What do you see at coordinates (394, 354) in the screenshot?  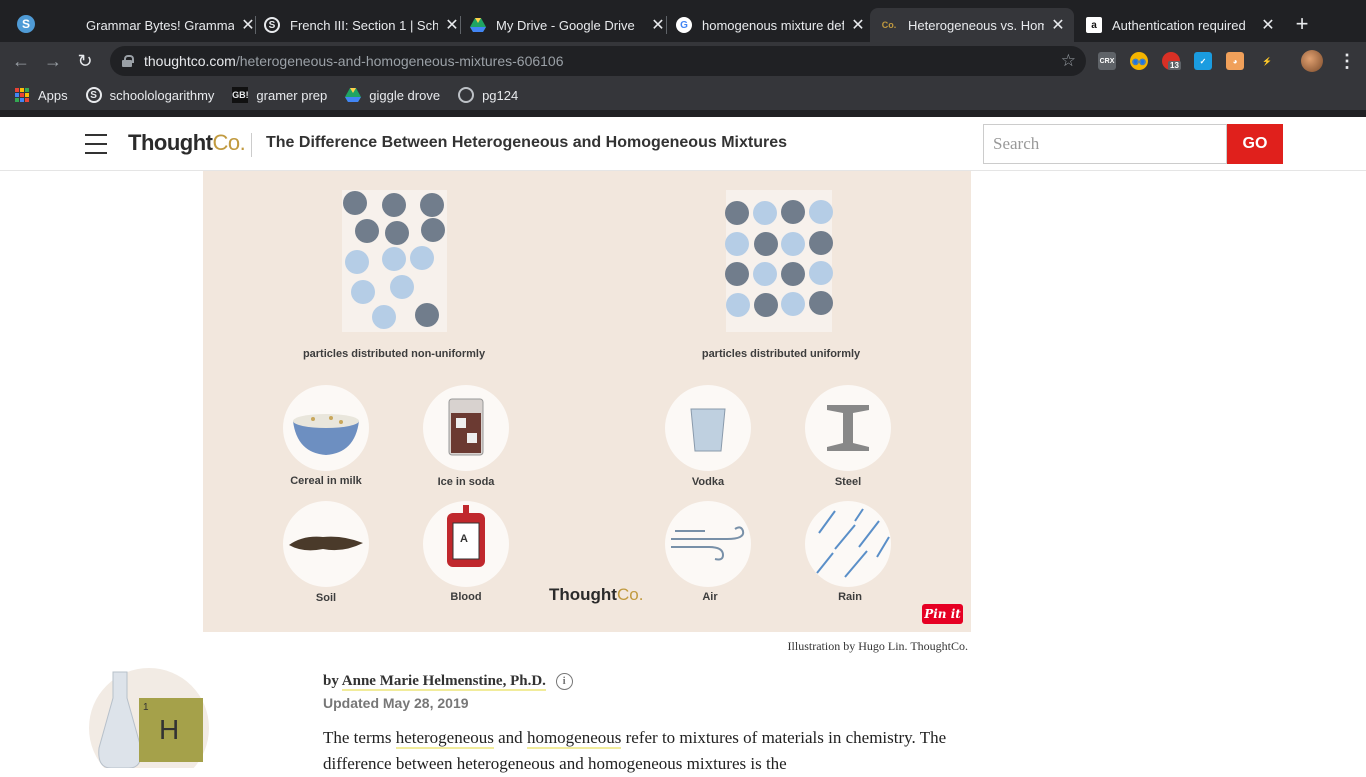 I see `left-caption: particles distributed non-uniformly` at bounding box center [394, 354].